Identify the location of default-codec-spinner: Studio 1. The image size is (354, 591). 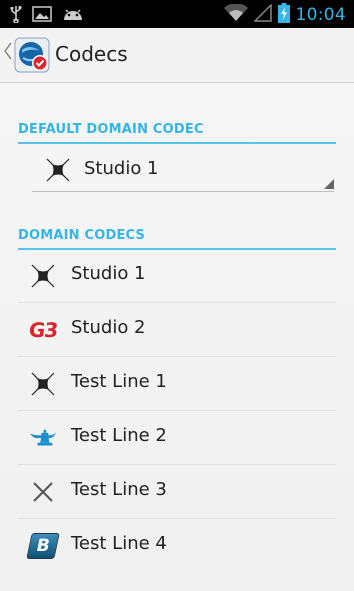
(183, 171).